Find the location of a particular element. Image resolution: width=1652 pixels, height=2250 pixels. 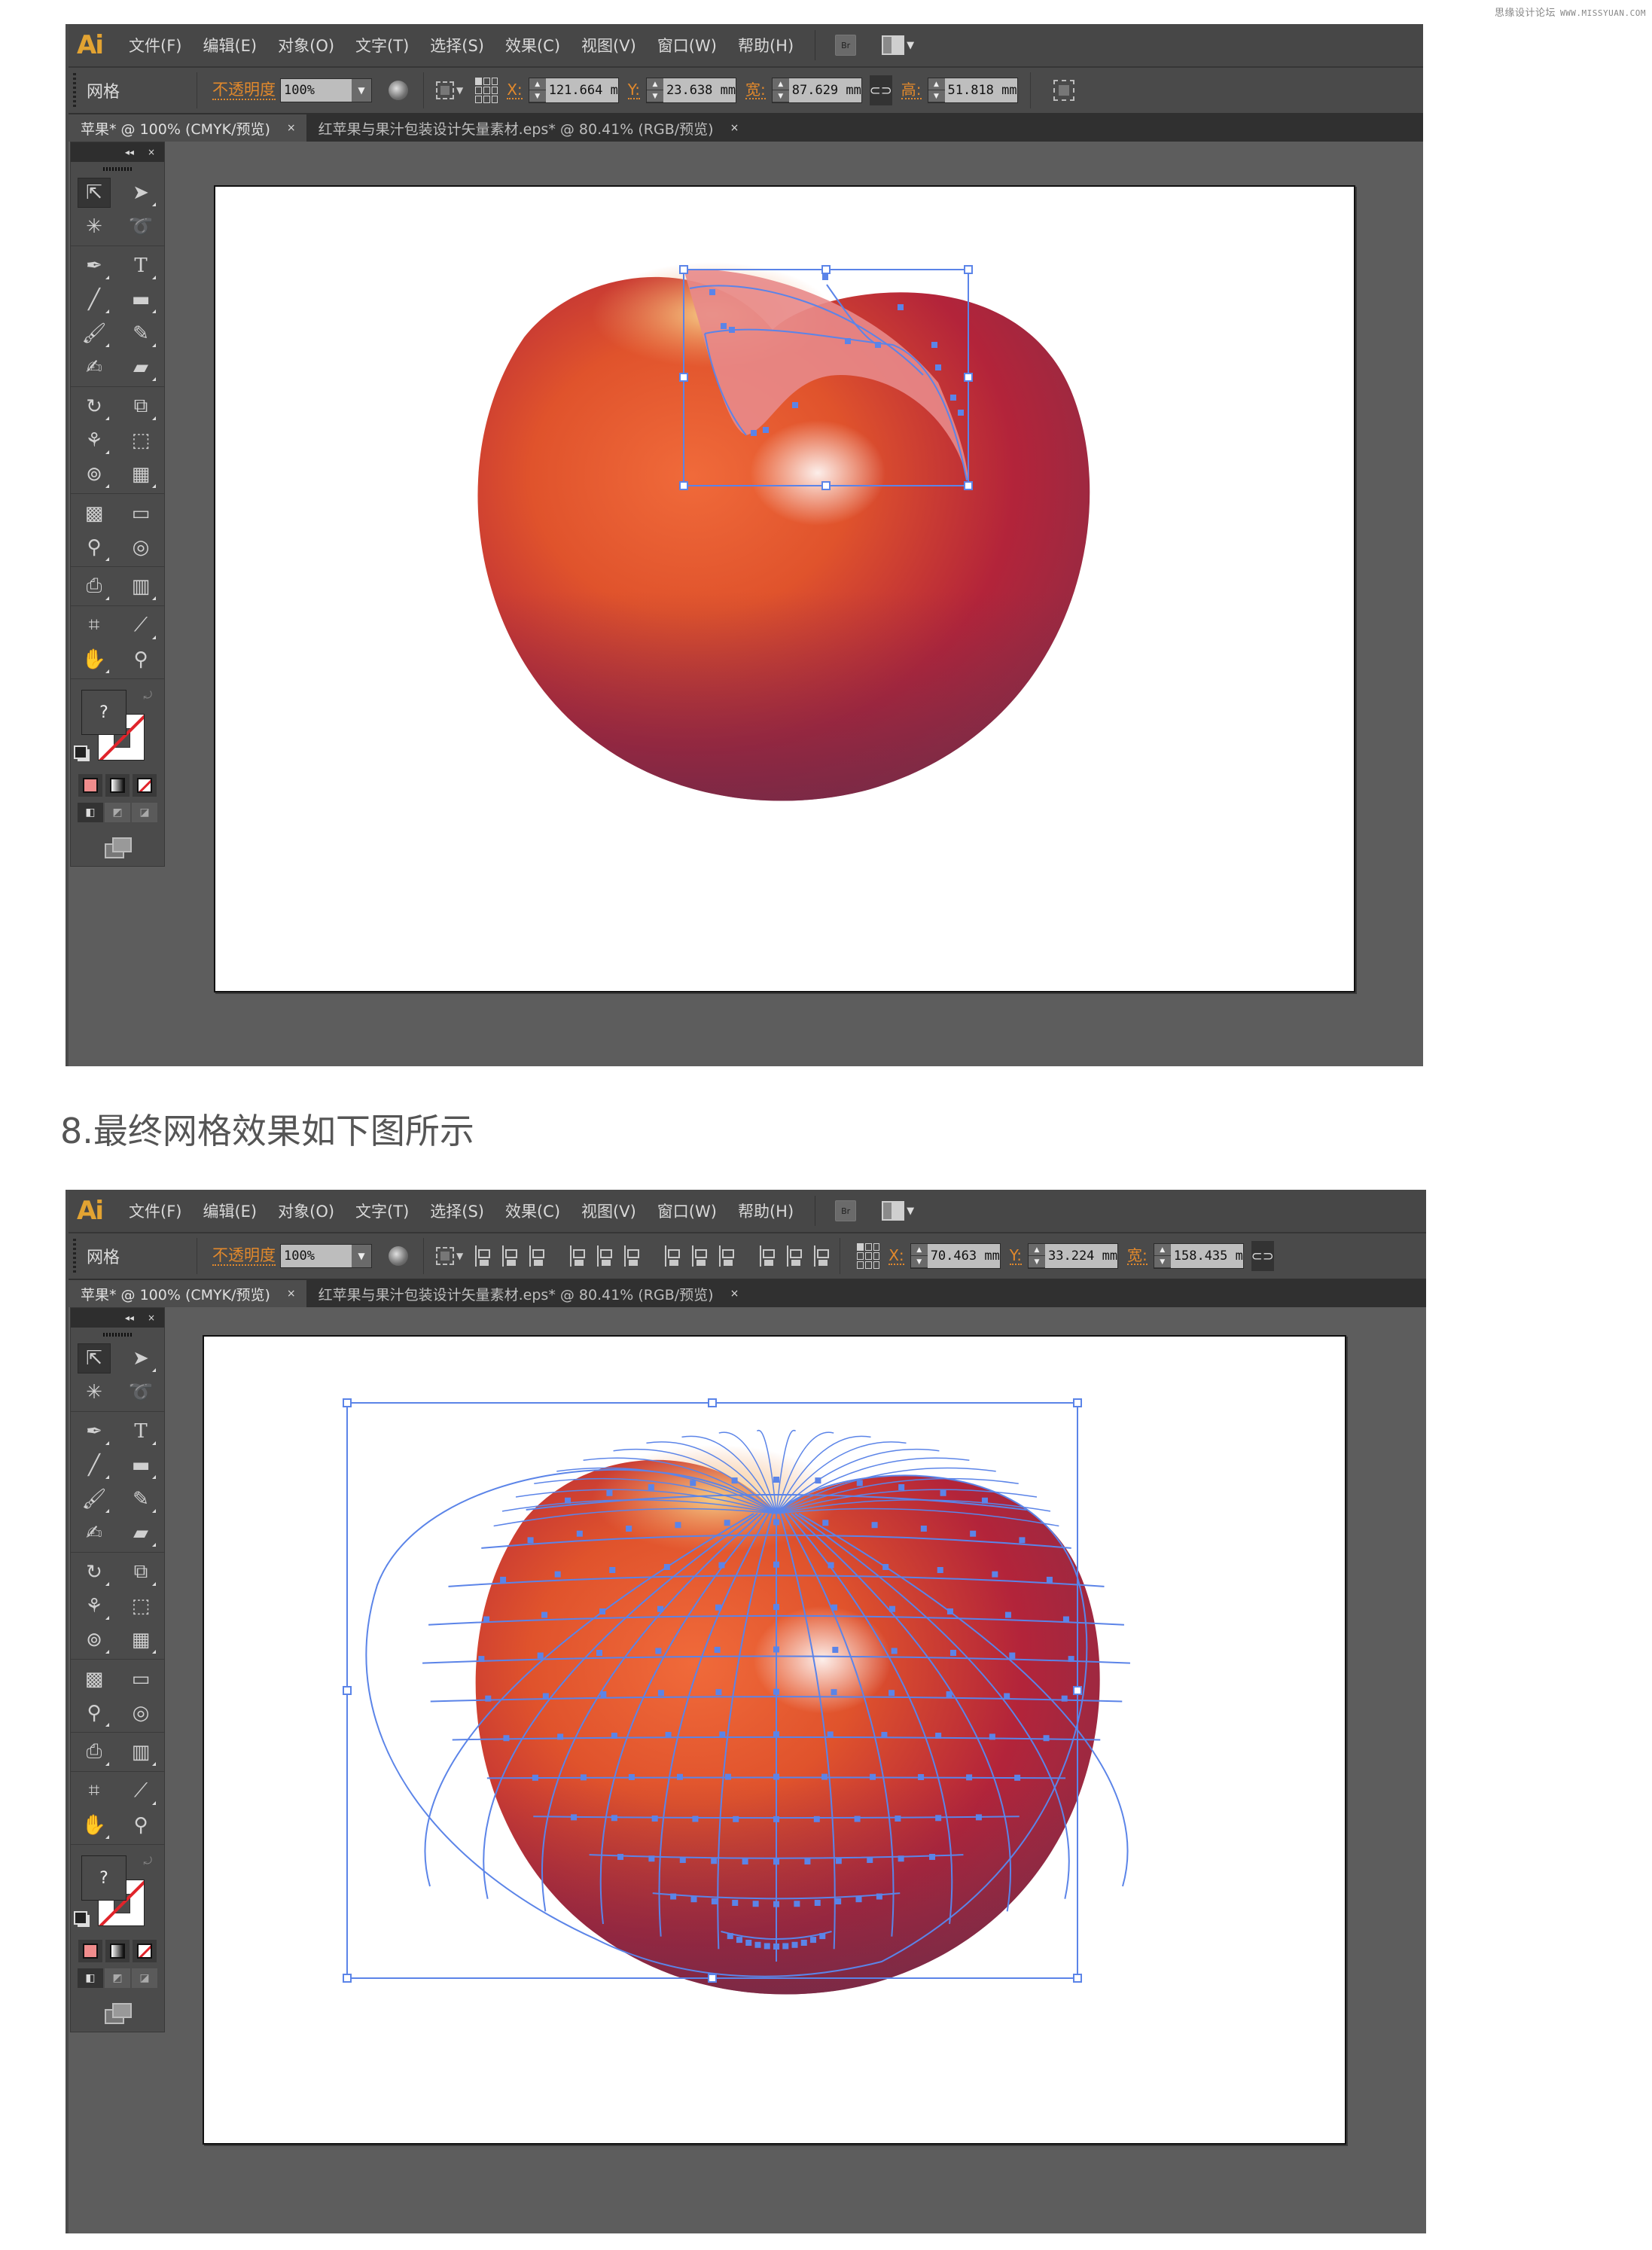

y-value: 33.224 mm is located at coordinates (1081, 1256).